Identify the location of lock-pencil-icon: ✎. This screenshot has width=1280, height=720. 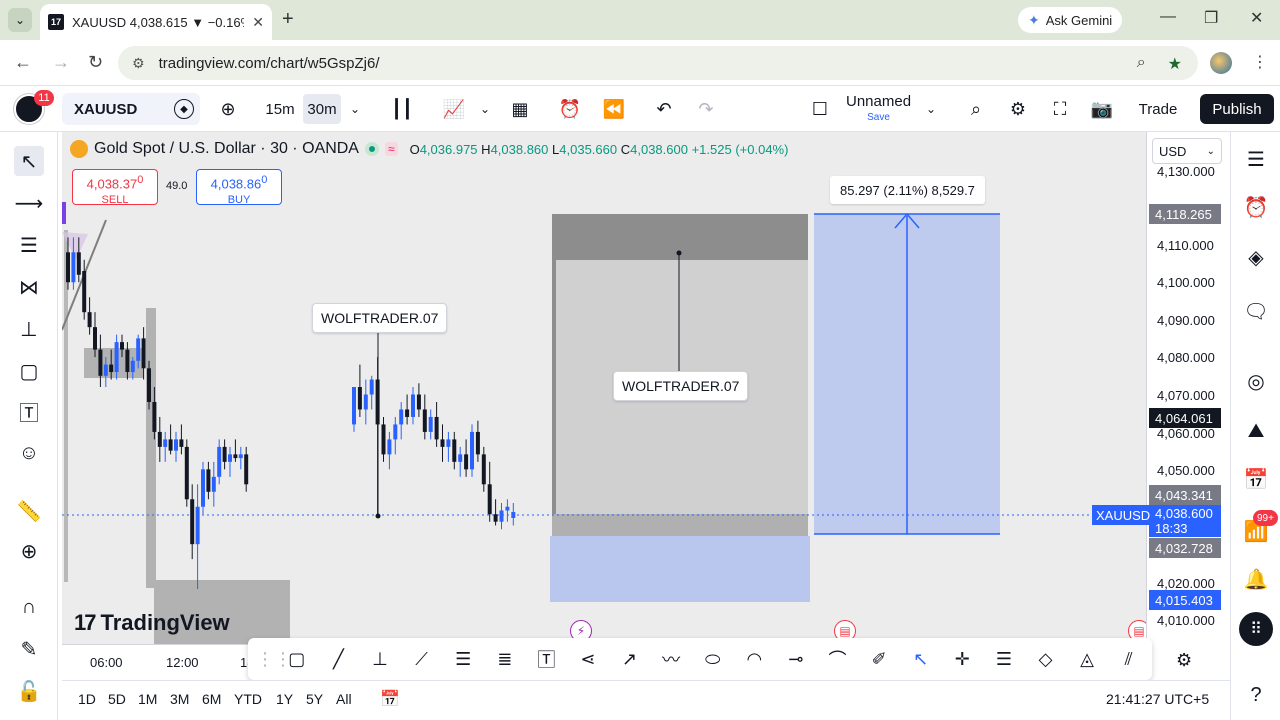
(29, 649).